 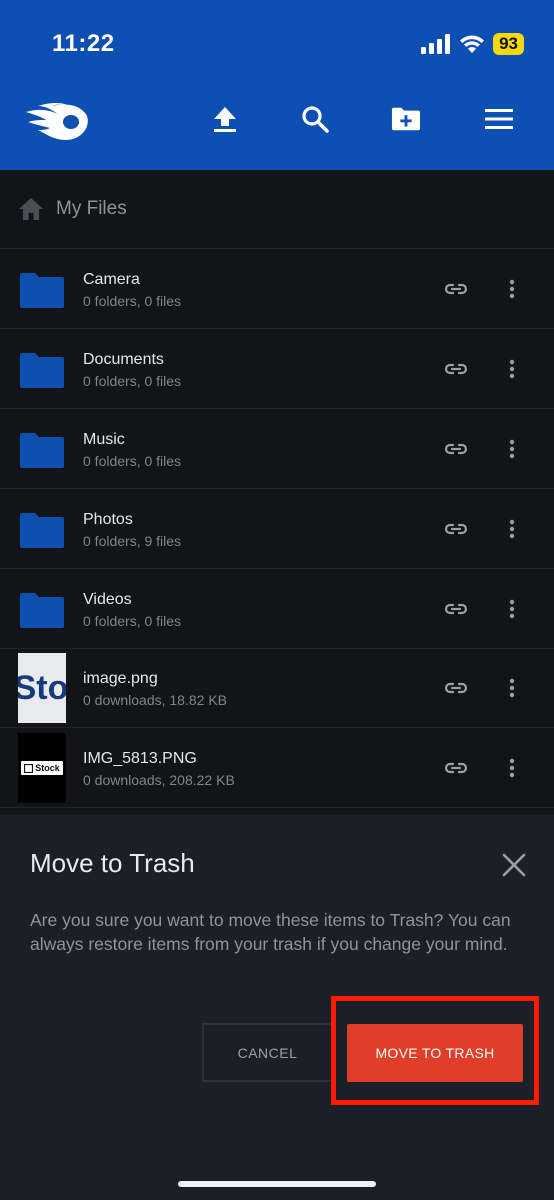 I want to click on battery-indicator: 93, so click(x=508, y=44).